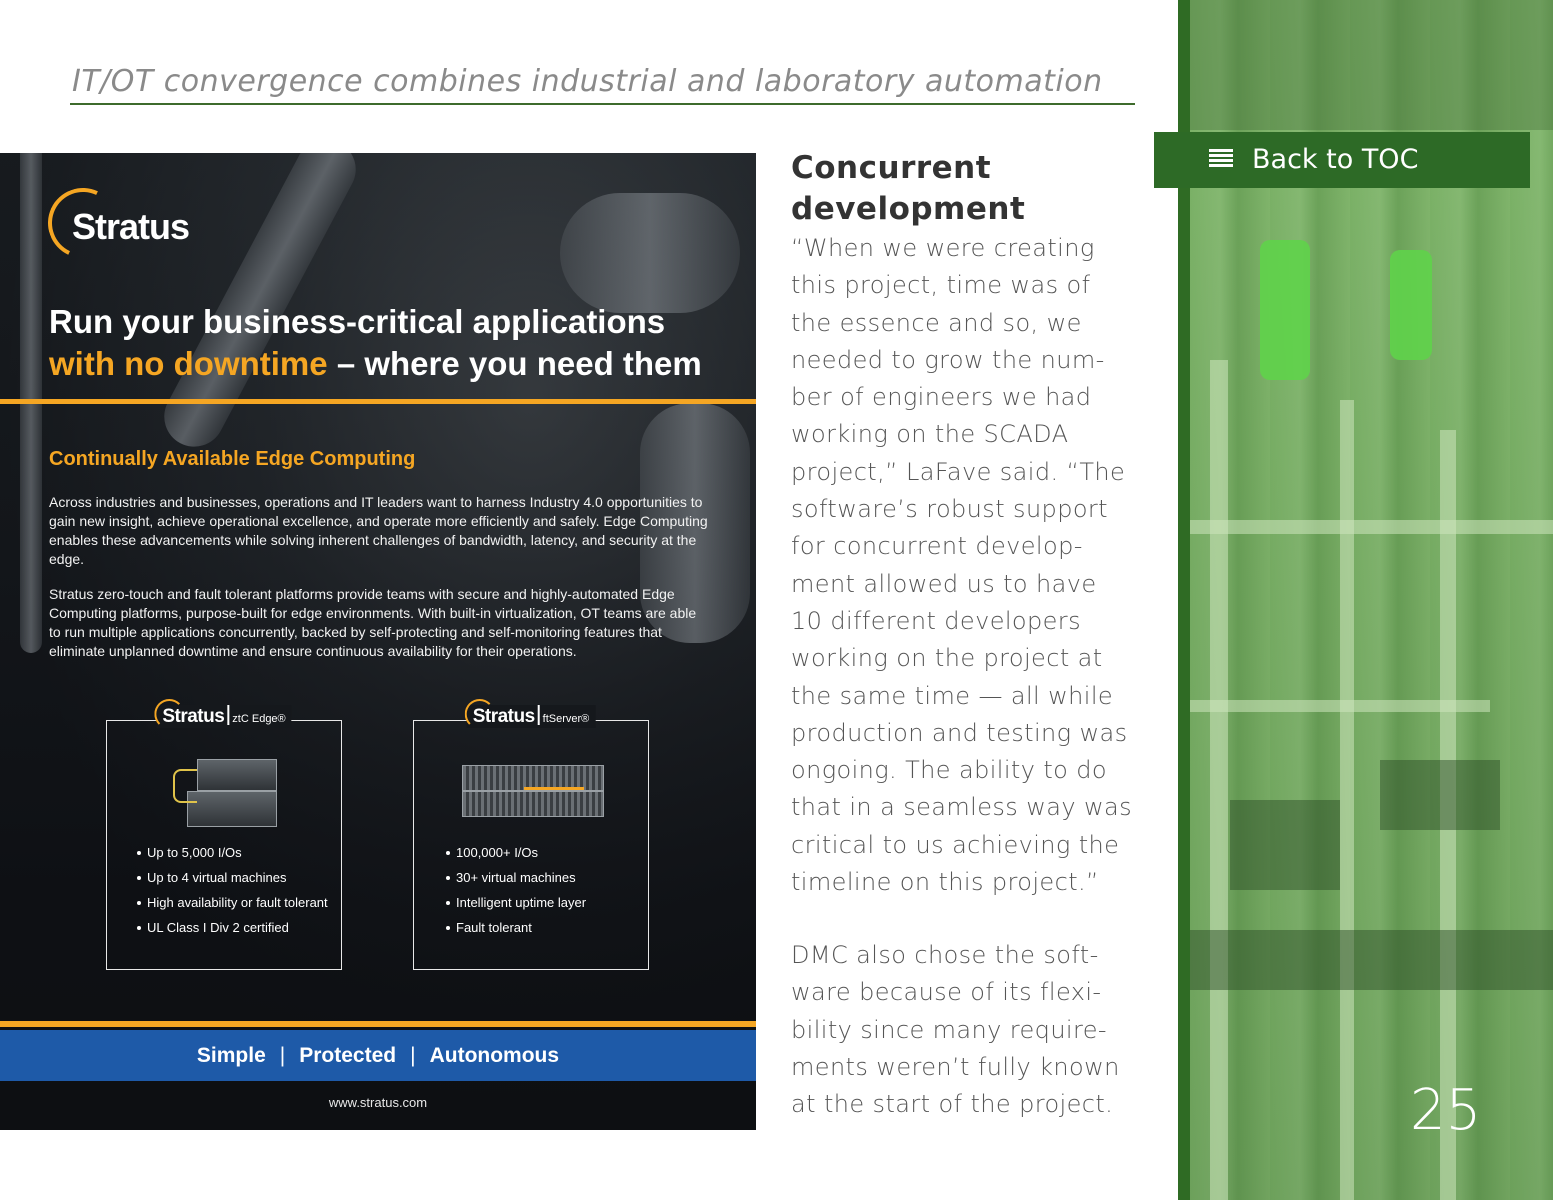 Image resolution: width=1553 pixels, height=1200 pixels. What do you see at coordinates (357, 321) in the screenshot?
I see `headline-part1: Run your business-critical applications` at bounding box center [357, 321].